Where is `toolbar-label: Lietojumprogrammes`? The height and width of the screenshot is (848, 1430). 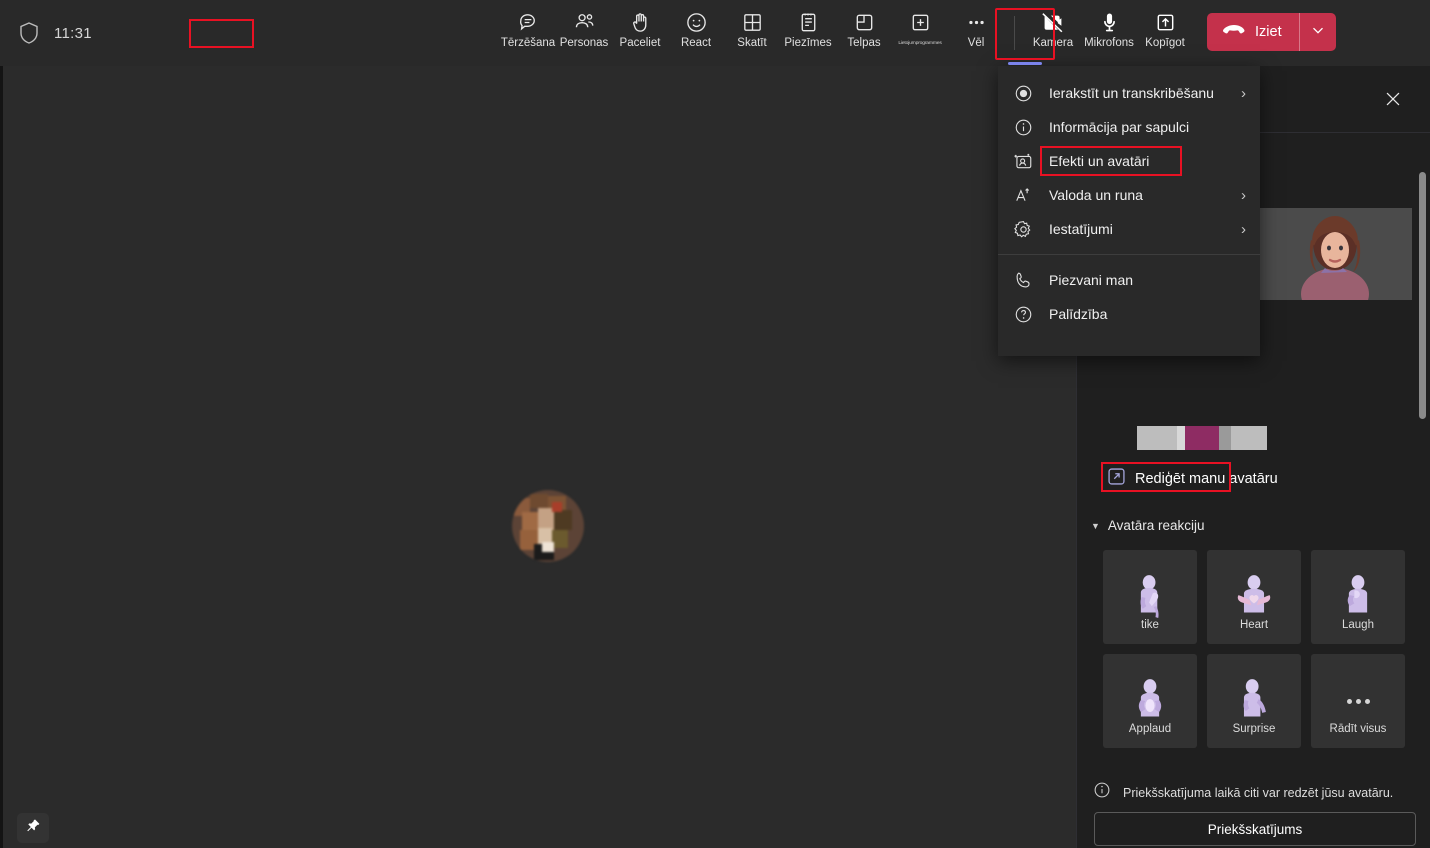 toolbar-label: Lietojumprogrammes is located at coordinates (920, 43).